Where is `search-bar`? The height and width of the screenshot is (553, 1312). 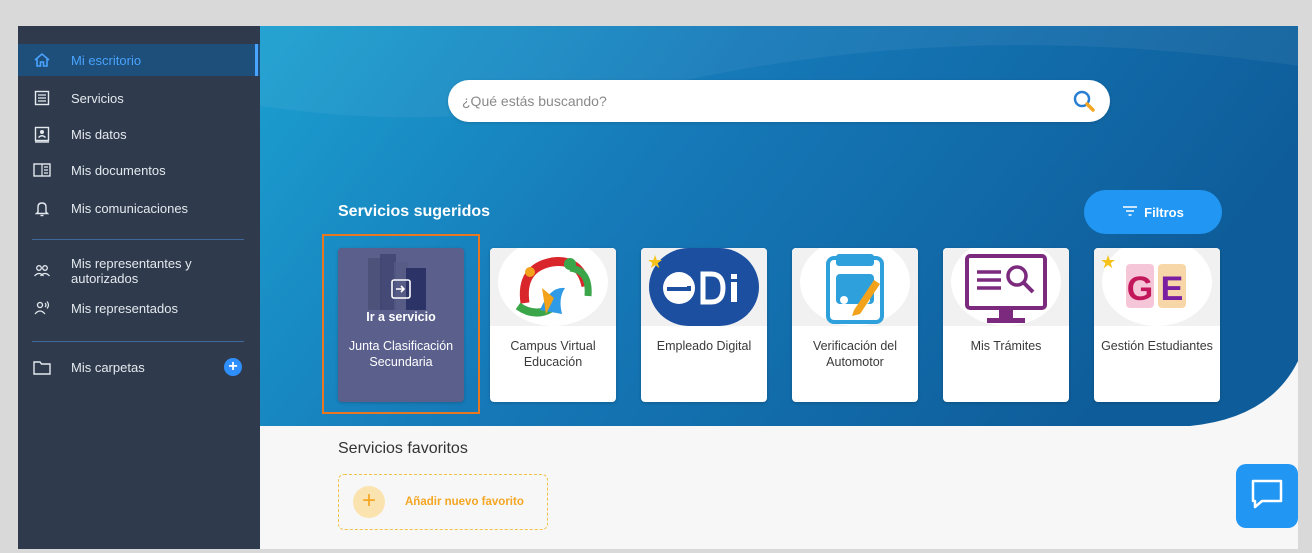
search-bar is located at coordinates (779, 101).